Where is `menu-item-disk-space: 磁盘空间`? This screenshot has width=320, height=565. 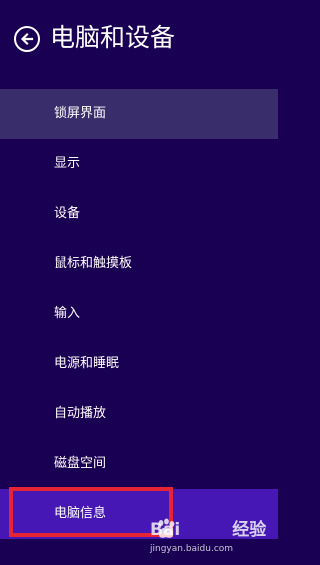
menu-item-disk-space: 磁盘空间 is located at coordinates (139, 464).